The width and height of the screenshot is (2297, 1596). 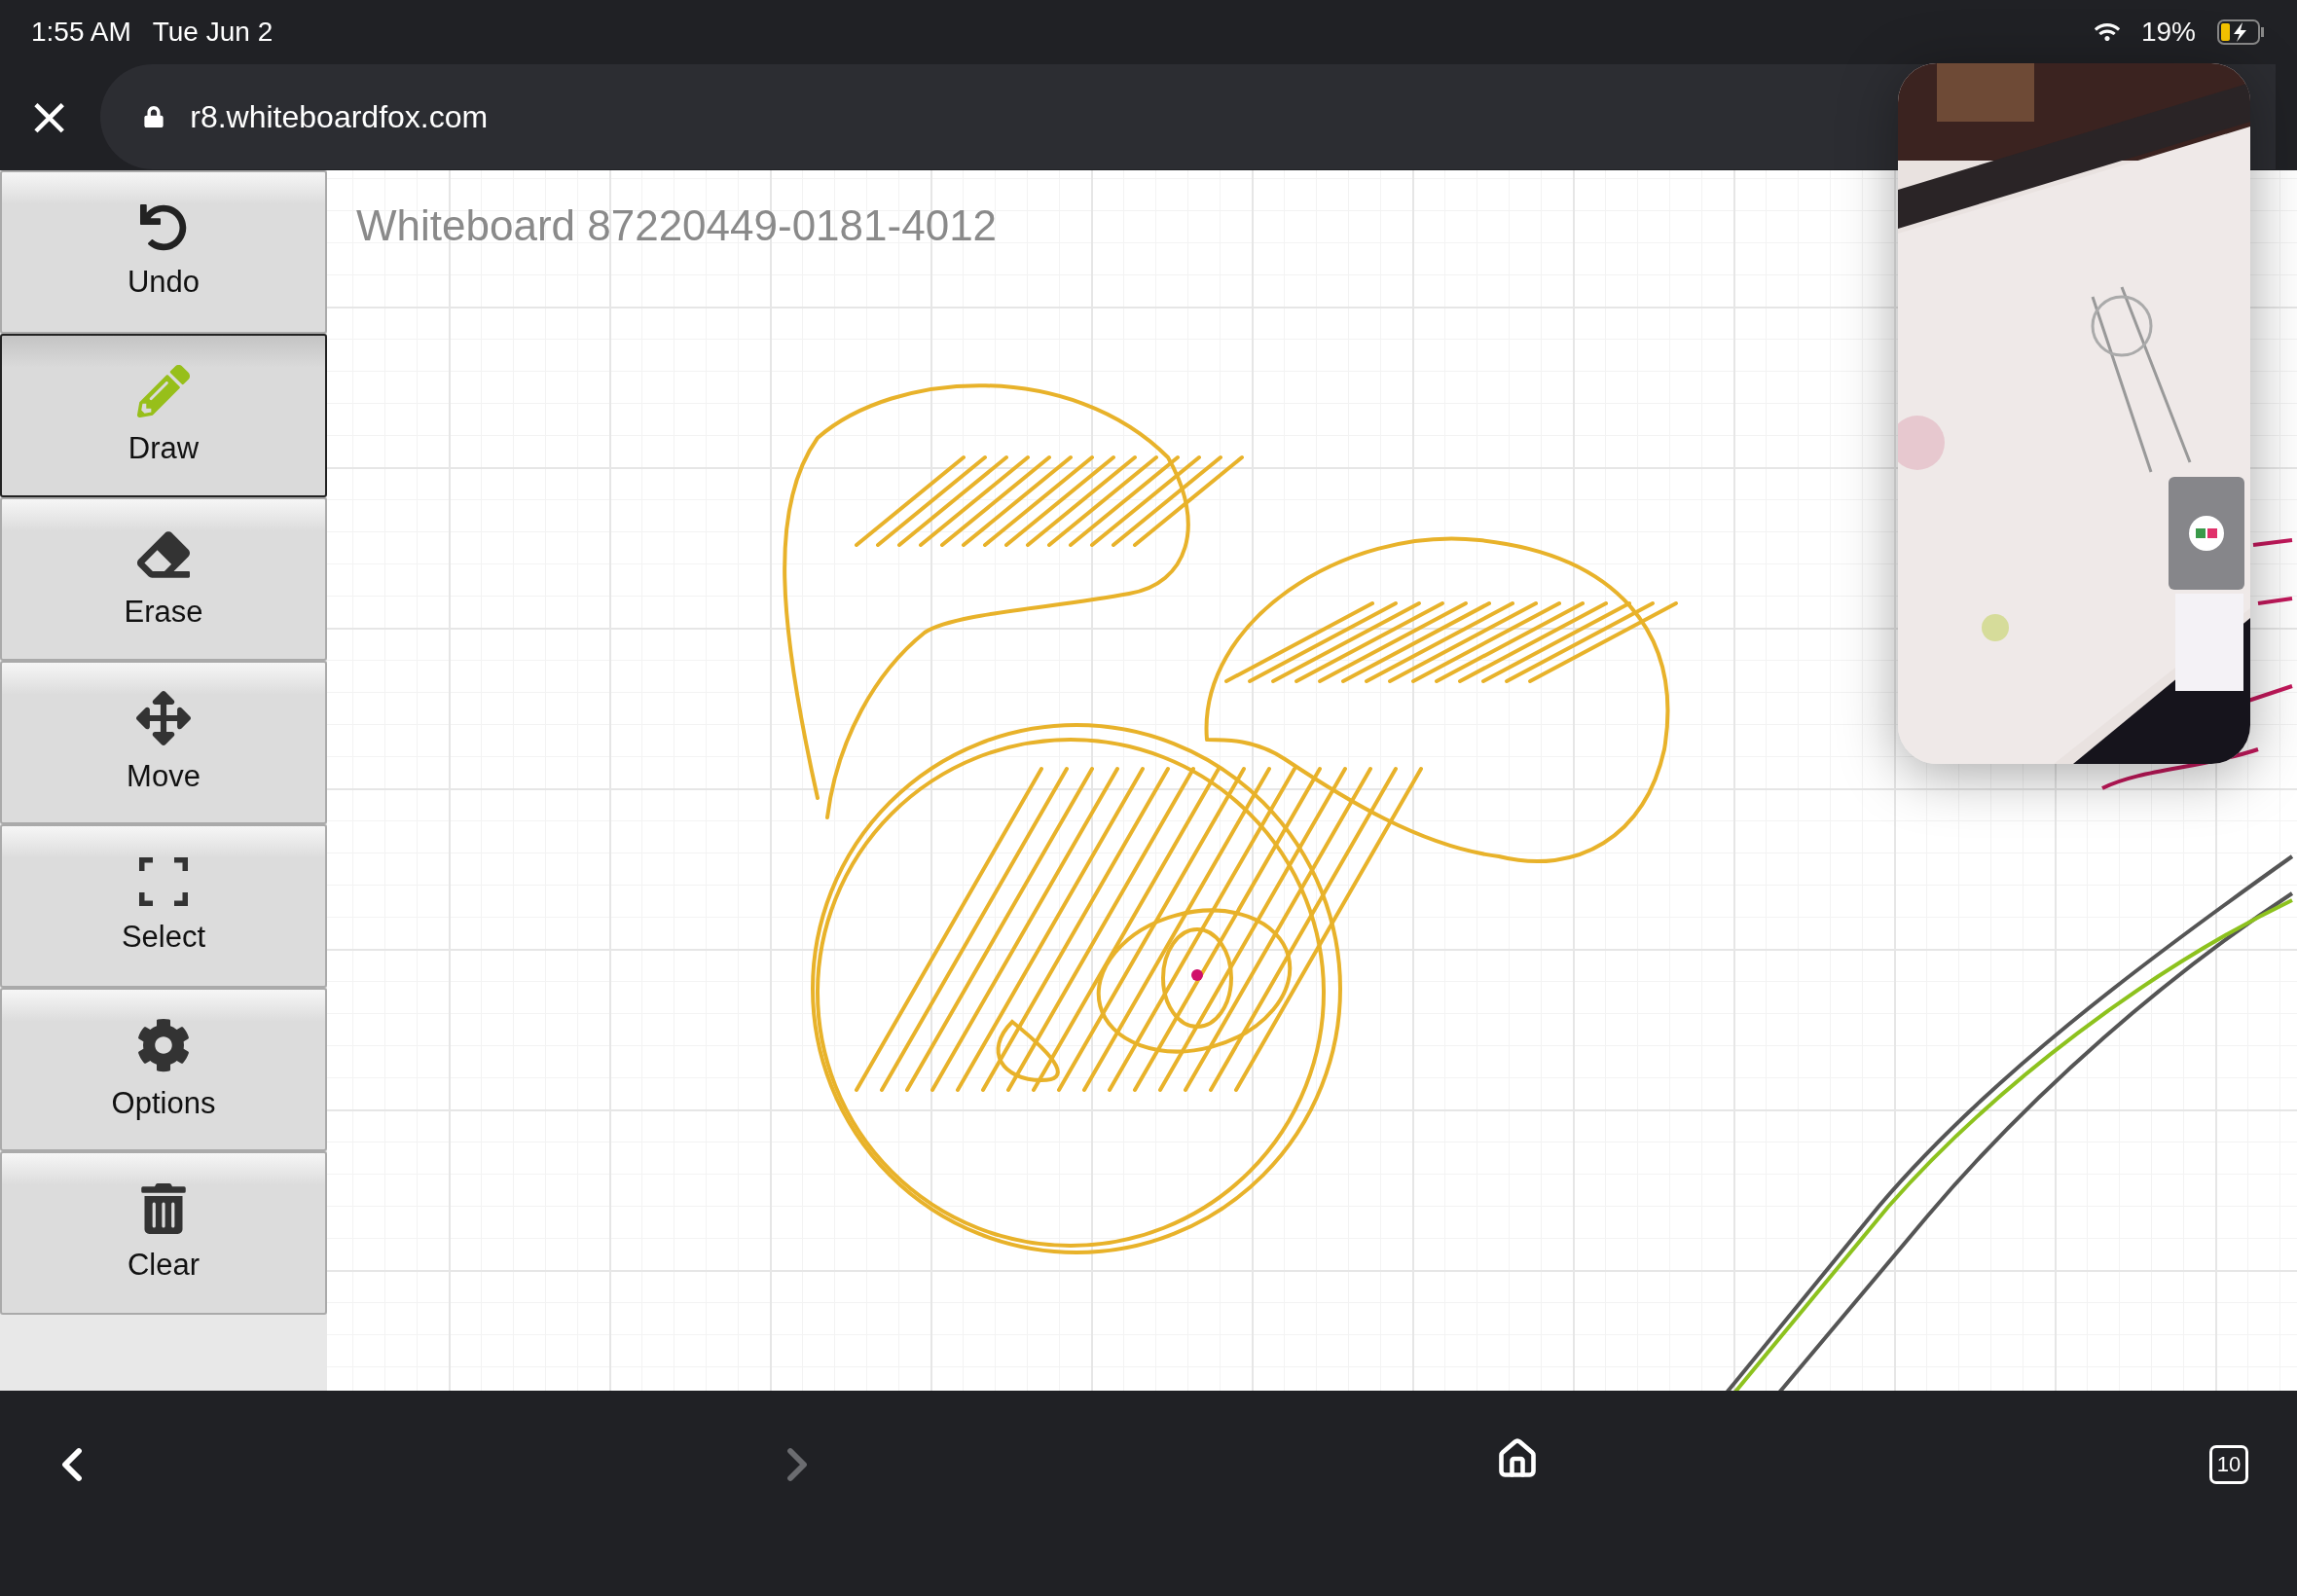 What do you see at coordinates (163, 554) in the screenshot?
I see `eraser-icon` at bounding box center [163, 554].